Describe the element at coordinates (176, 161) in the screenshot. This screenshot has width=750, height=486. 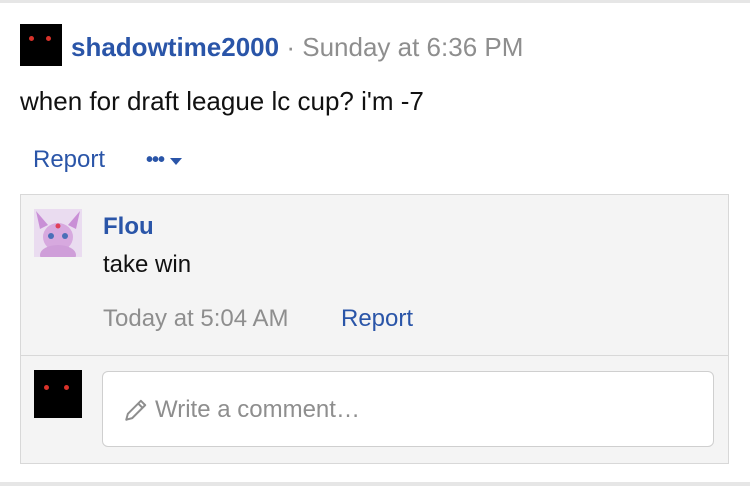
I see `caret-down-icon` at that location.